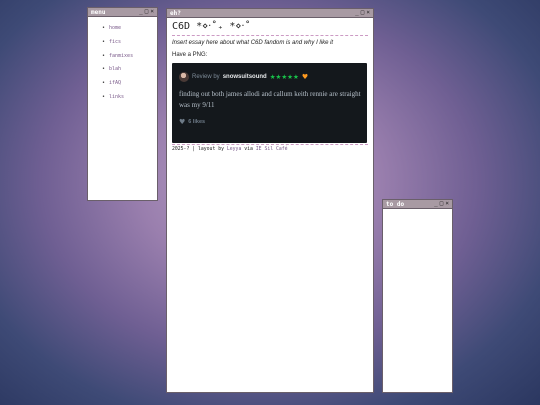 The height and width of the screenshot is (405, 540). I want to click on todo-titlebar: to do _ □ ×, so click(417, 204).